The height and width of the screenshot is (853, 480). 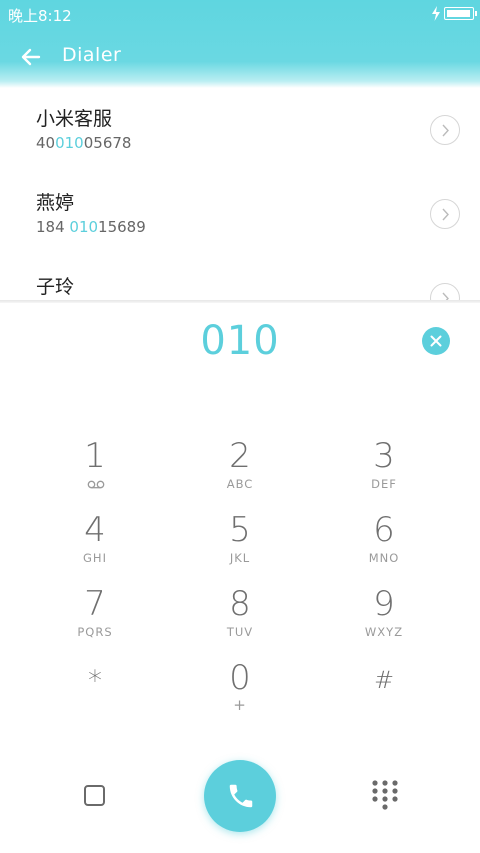 What do you see at coordinates (384, 484) in the screenshot?
I see `key-letters: DEF` at bounding box center [384, 484].